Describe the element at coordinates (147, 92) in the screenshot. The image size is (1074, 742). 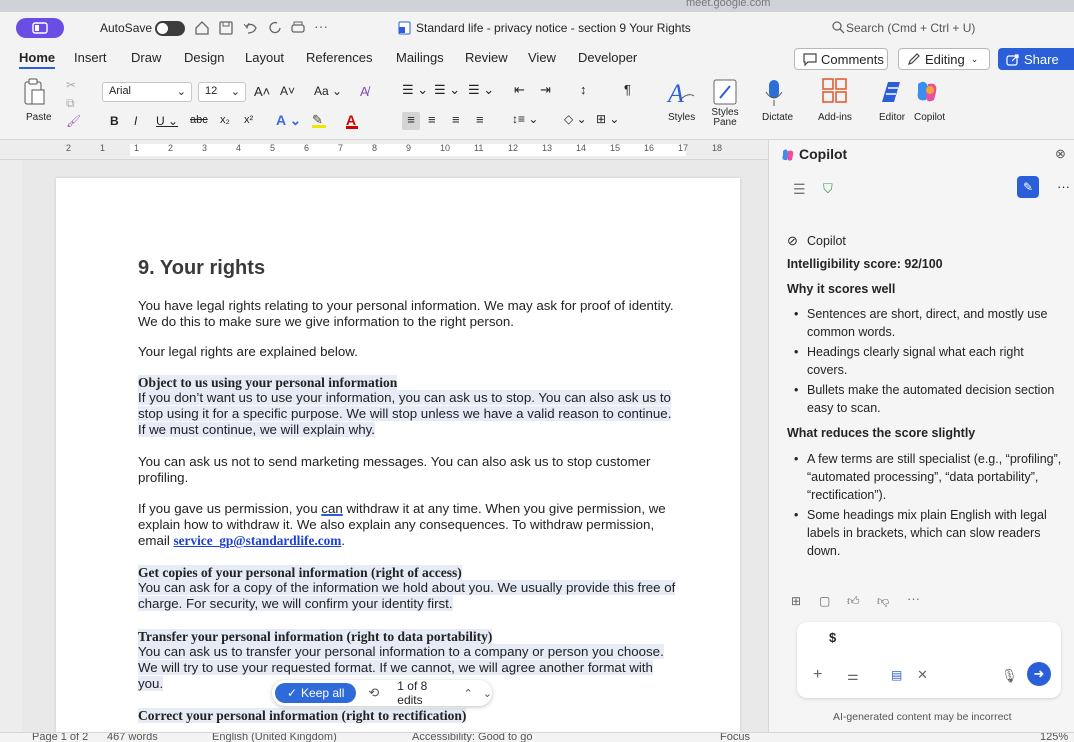
I see `font-family-select: Arial ⌄` at that location.